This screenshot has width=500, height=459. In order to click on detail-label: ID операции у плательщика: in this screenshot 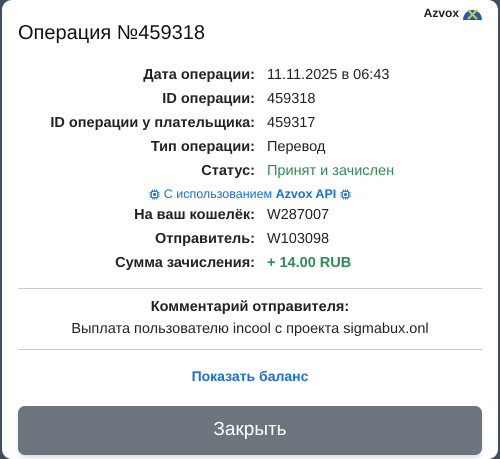, I will do `click(152, 124)`.